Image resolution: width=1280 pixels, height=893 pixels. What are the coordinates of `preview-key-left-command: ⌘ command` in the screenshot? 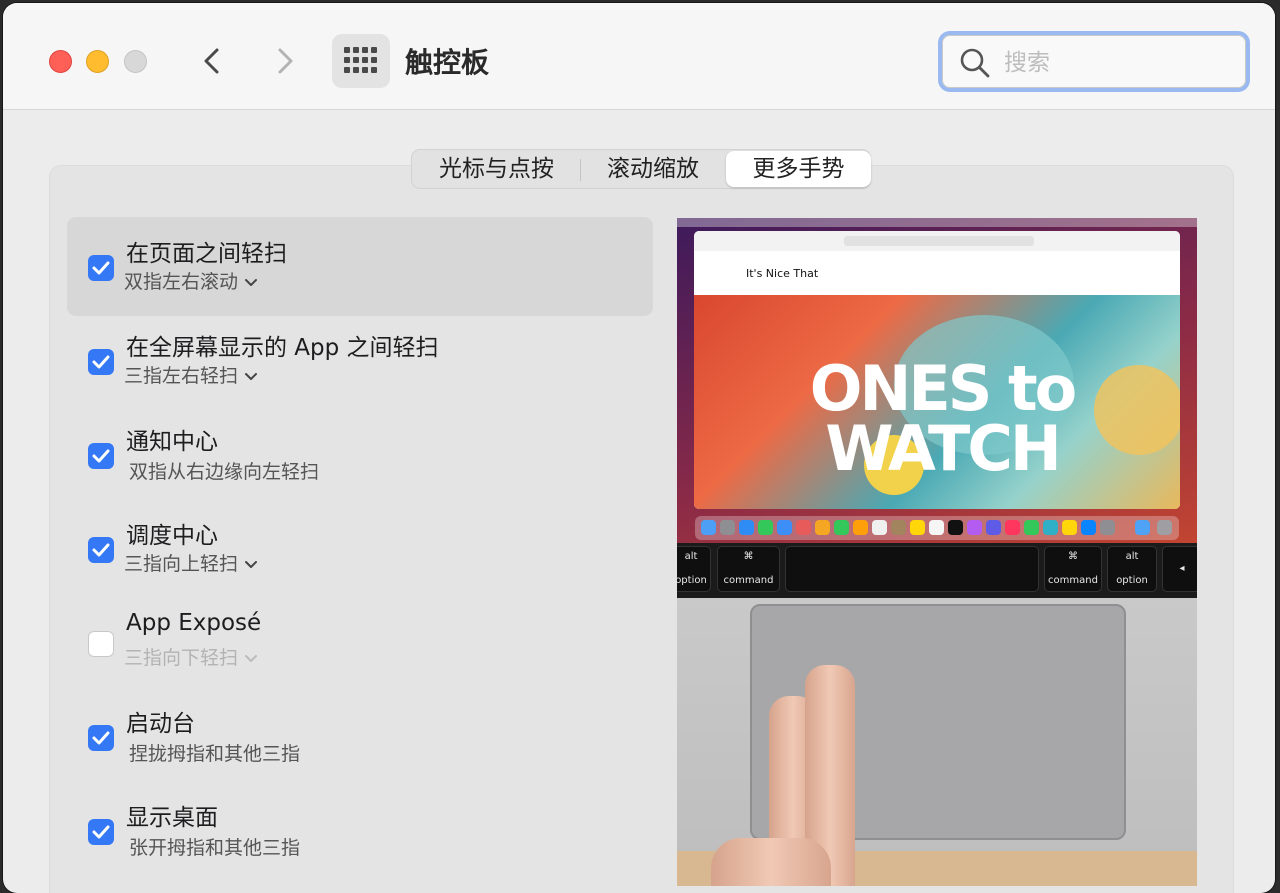 It's located at (748, 569).